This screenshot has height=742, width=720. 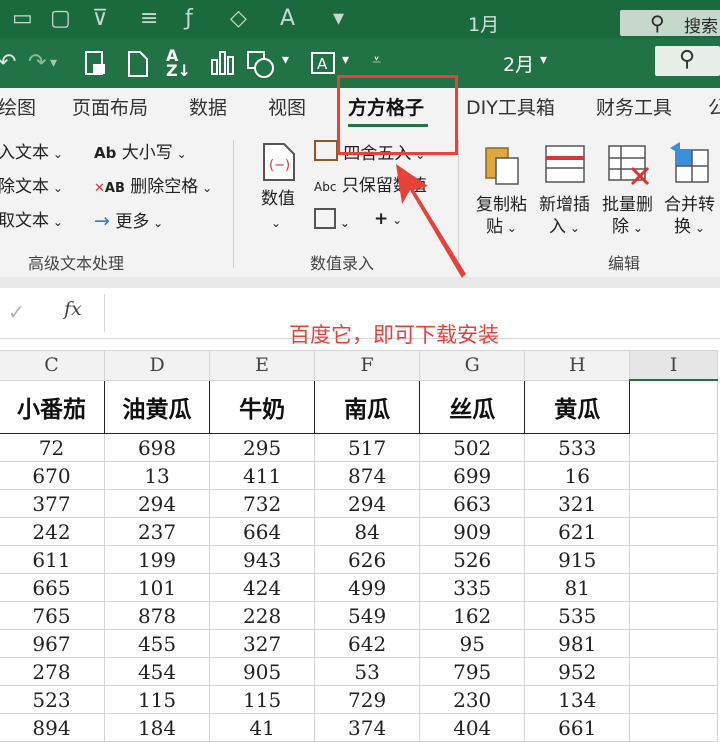 I want to click on table-cell: 134, so click(x=577, y=699).